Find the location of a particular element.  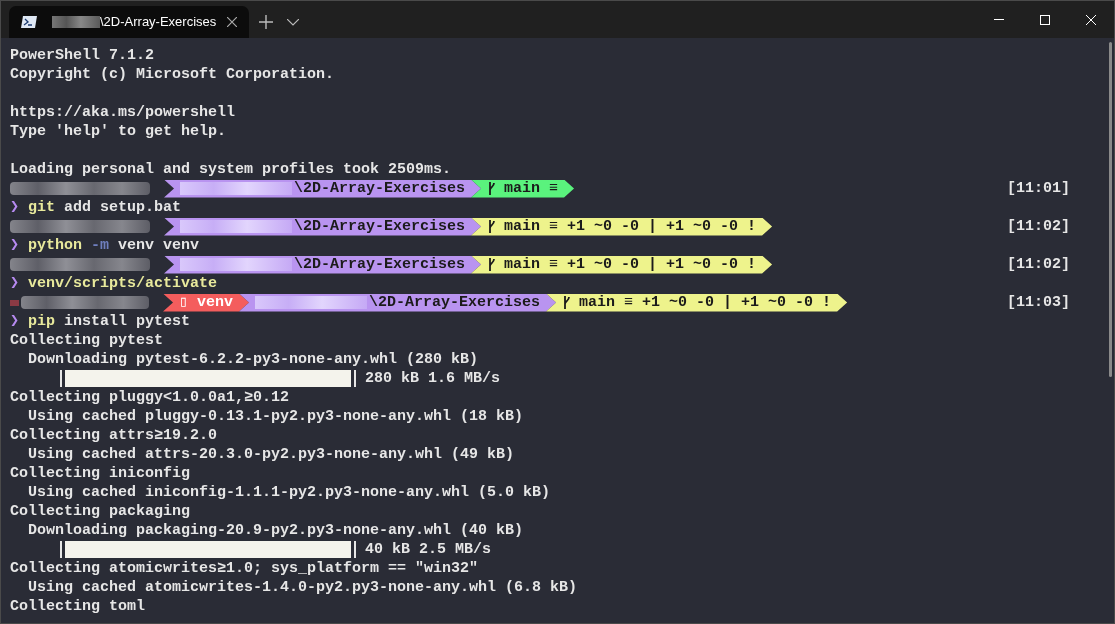

output-line: Type 'help' to get help. is located at coordinates (118, 131).